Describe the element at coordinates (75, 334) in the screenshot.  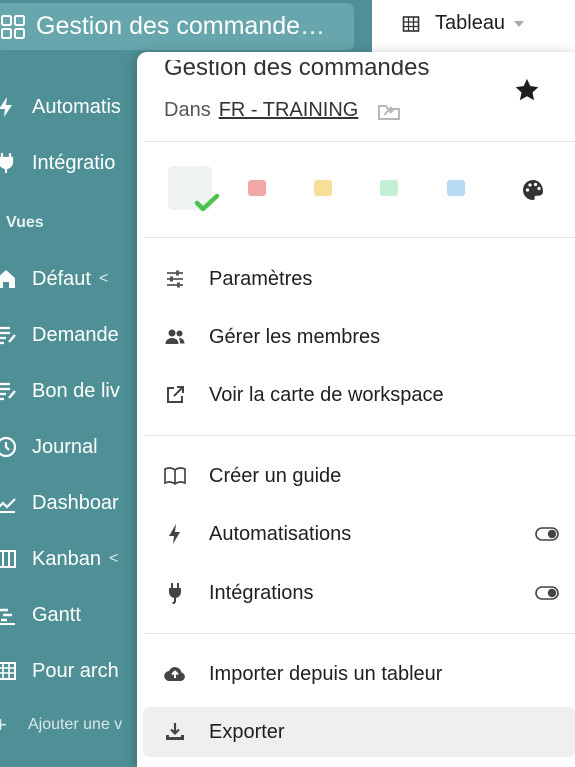
I see `sidebar-view-label: Demande` at that location.